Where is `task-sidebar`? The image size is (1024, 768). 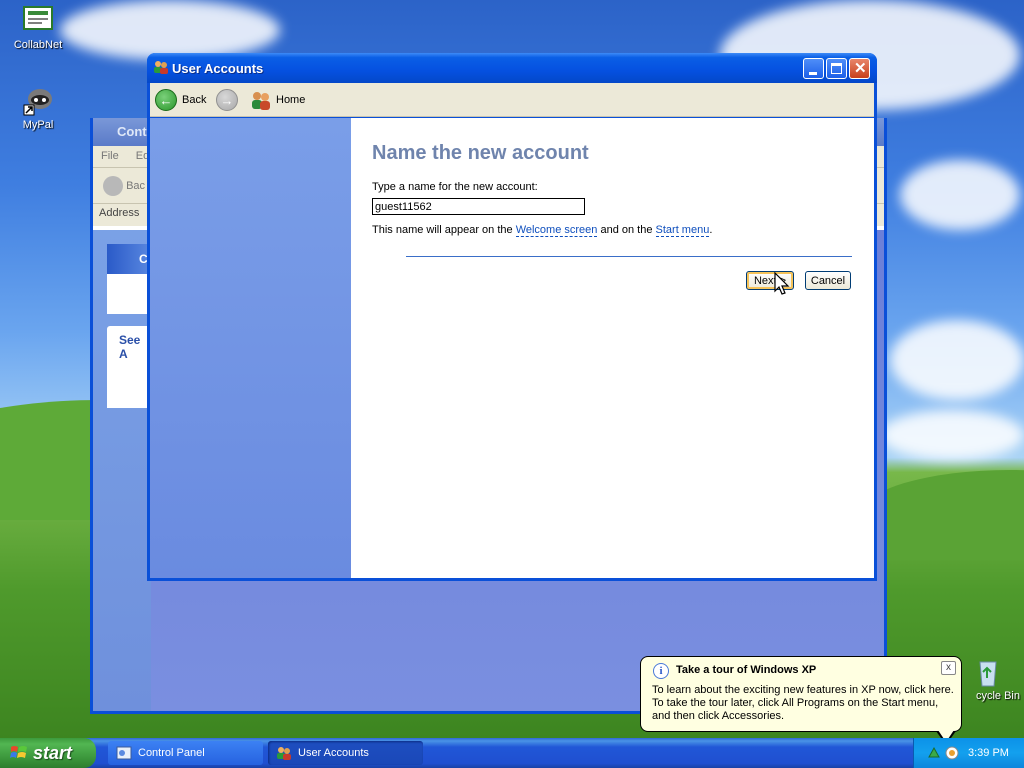 task-sidebar is located at coordinates (250, 348).